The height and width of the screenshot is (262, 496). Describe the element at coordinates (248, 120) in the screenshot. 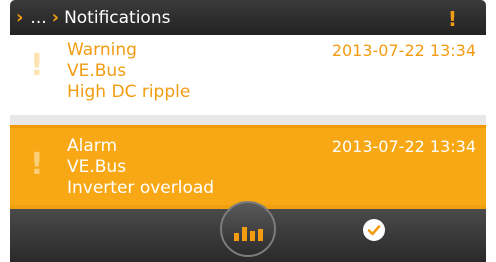

I see `list-divider` at that location.